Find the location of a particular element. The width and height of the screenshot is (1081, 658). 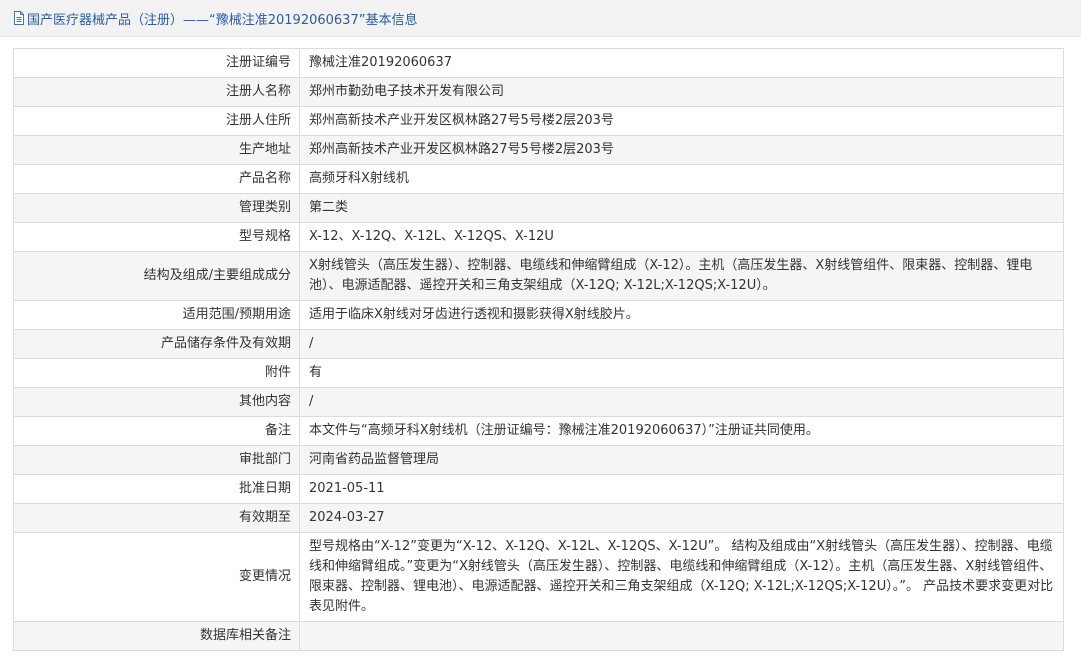

row-other-content: 其他内容 / is located at coordinates (538, 402).